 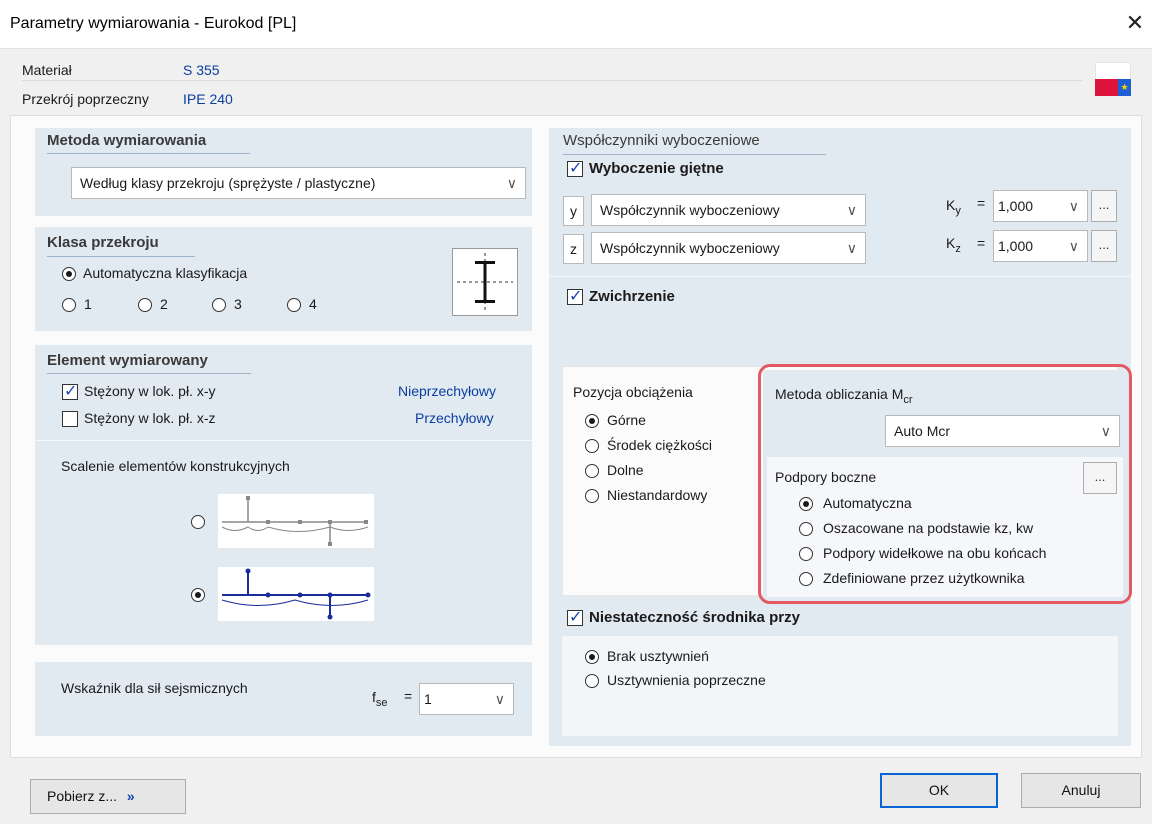 I want to click on support-auto-label: Automatyczna, so click(x=867, y=503).